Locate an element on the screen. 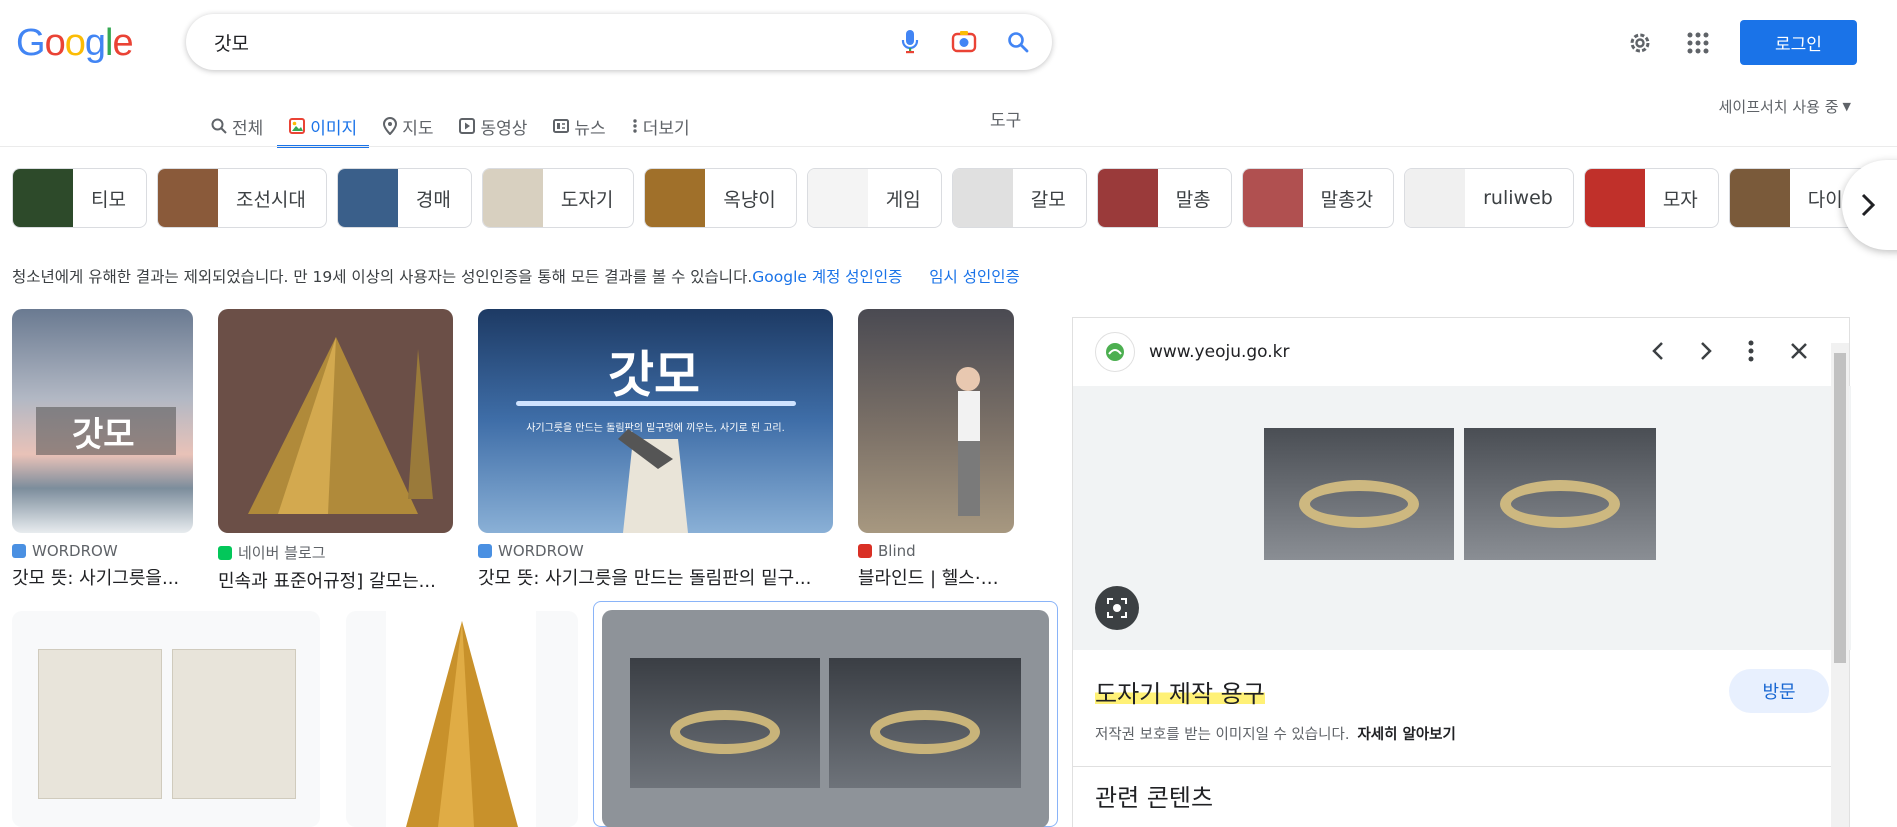 This screenshot has height=827, width=1897. tab-news: 뉴스 is located at coordinates (585, 123).